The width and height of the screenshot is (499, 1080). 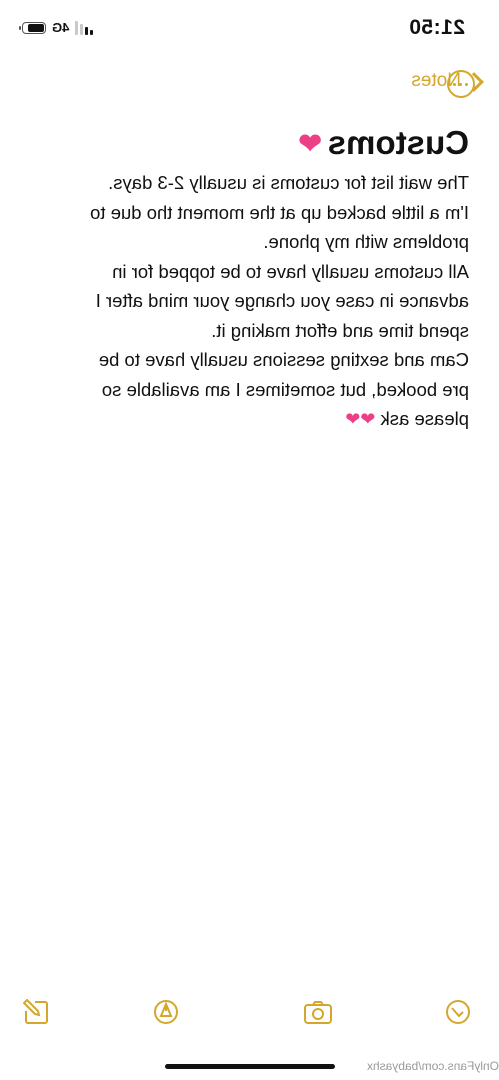 I want to click on note-title-row: Customs ❤, so click(x=249, y=143).